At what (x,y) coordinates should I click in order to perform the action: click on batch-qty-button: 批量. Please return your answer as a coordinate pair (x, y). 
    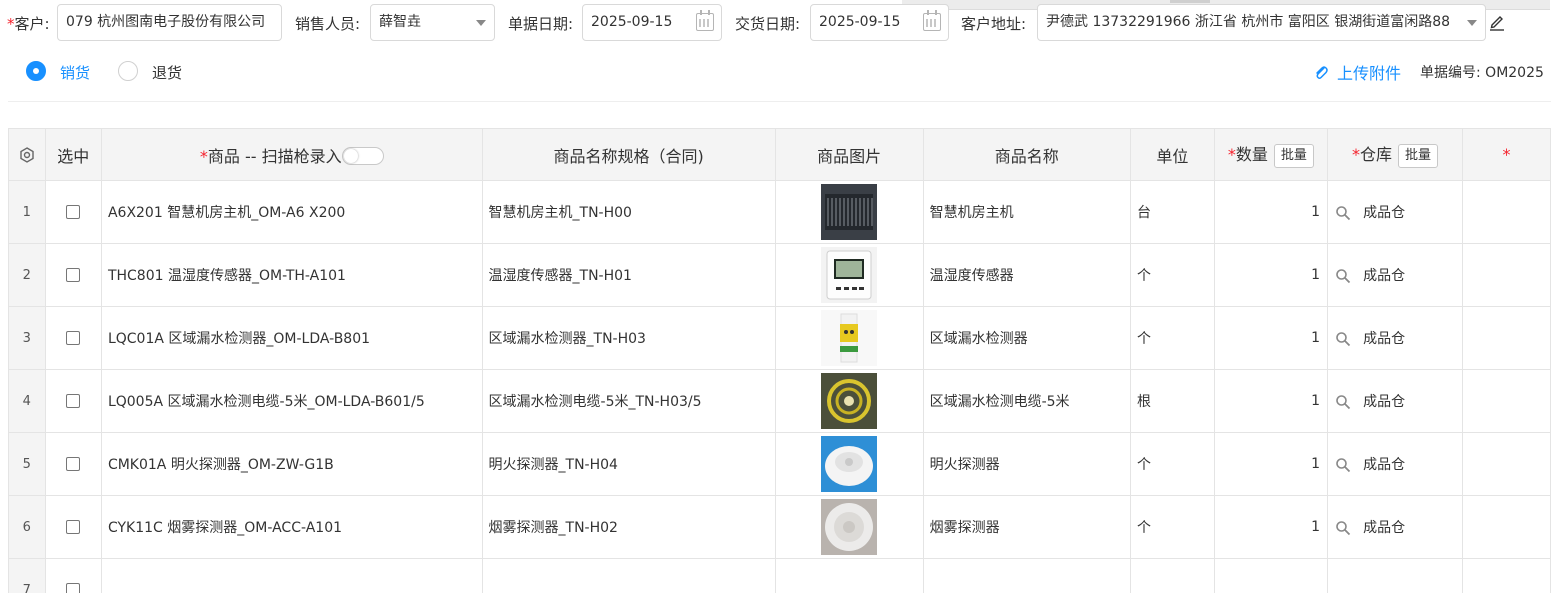
    Looking at the image, I should click on (1293, 155).